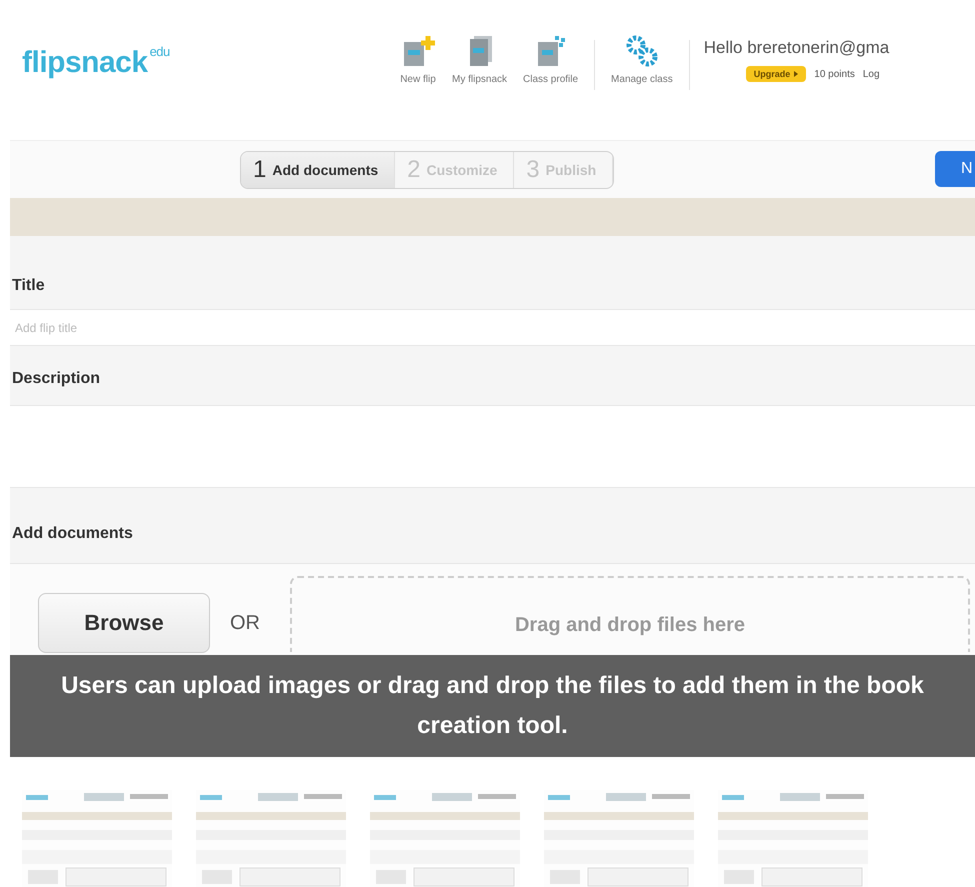 This screenshot has height=887, width=975. I want to click on field-label: Title, so click(28, 286).